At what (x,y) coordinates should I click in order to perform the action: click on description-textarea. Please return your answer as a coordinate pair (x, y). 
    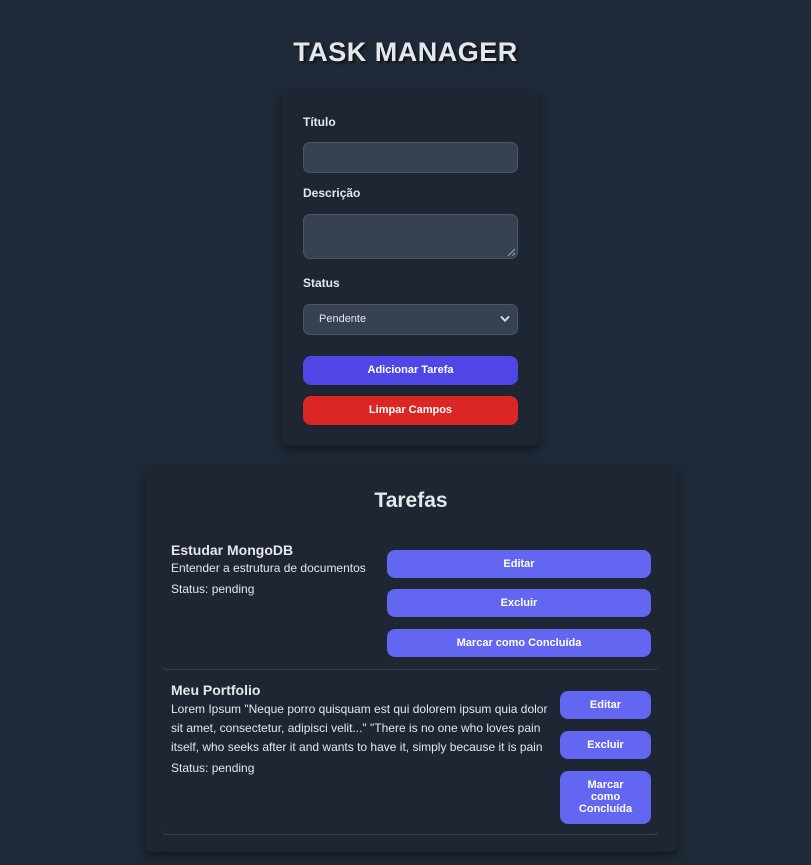
    Looking at the image, I should click on (410, 236).